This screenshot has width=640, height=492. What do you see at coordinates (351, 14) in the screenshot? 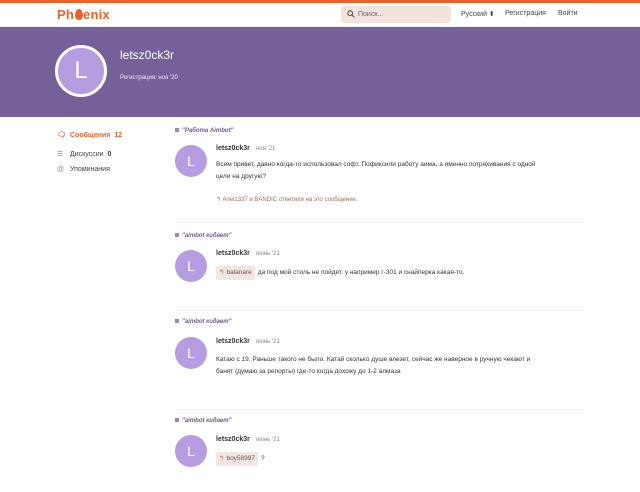
I see `search-icon` at bounding box center [351, 14].